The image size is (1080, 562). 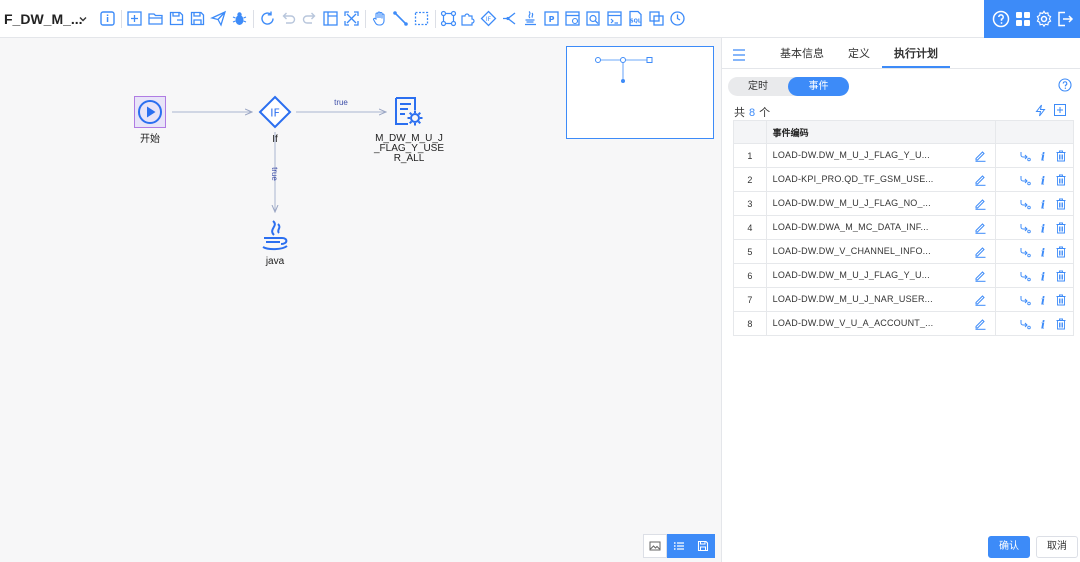 What do you see at coordinates (83, 18) in the screenshot?
I see `chevron-down-icon` at bounding box center [83, 18].